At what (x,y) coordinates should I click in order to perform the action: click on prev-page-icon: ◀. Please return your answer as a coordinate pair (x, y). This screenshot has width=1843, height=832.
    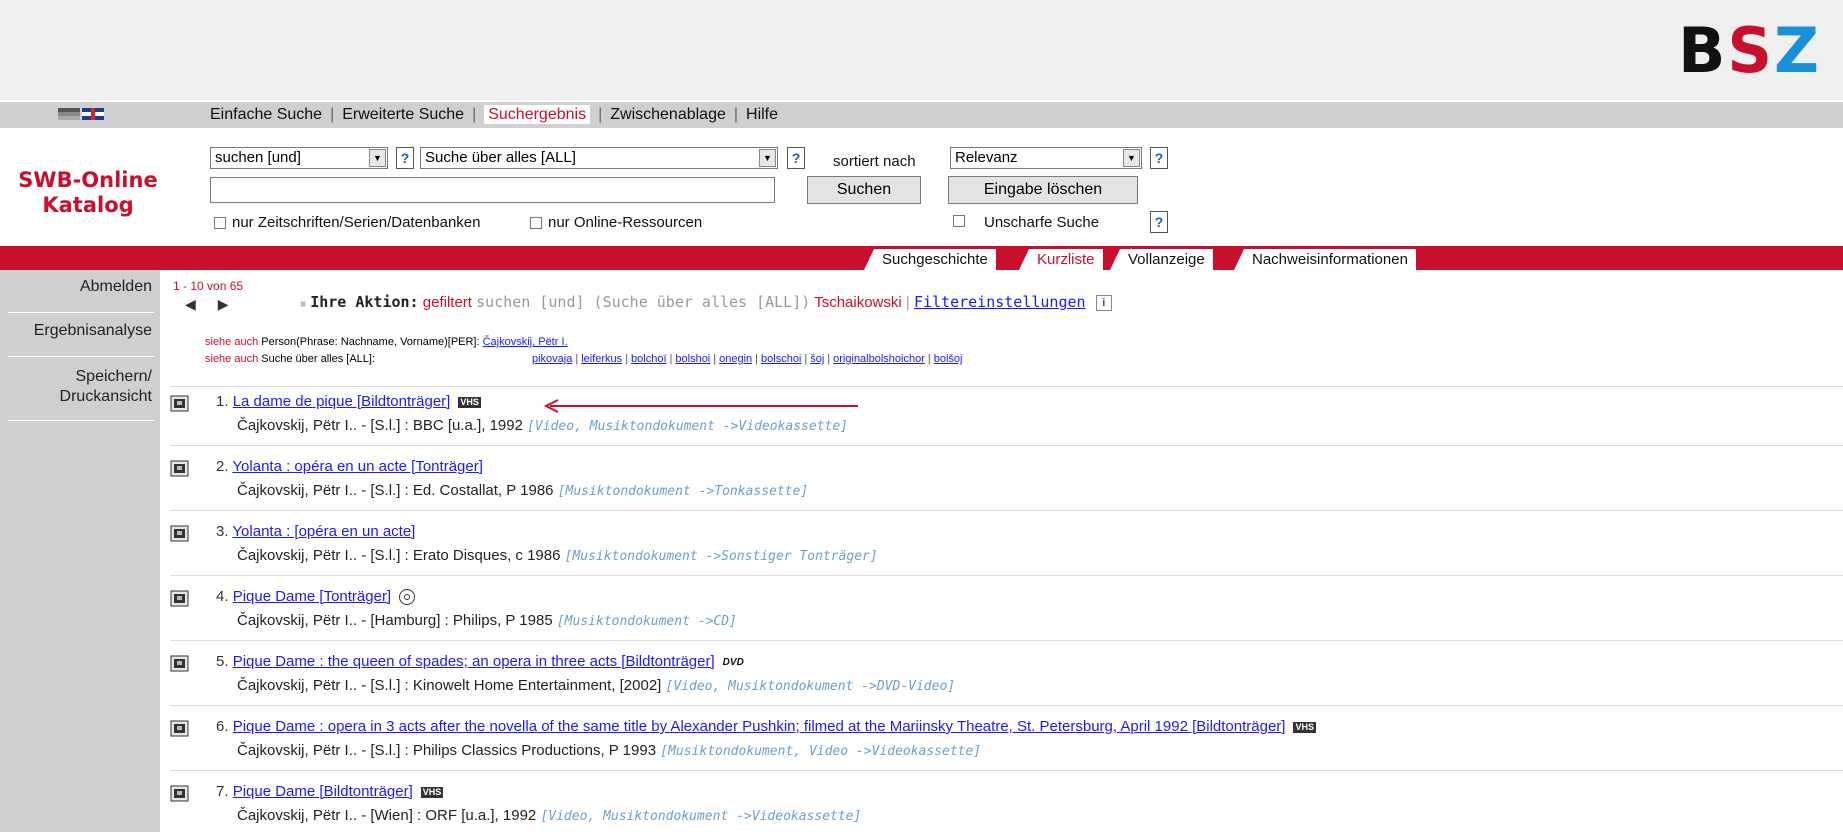
    Looking at the image, I should click on (201, 304).